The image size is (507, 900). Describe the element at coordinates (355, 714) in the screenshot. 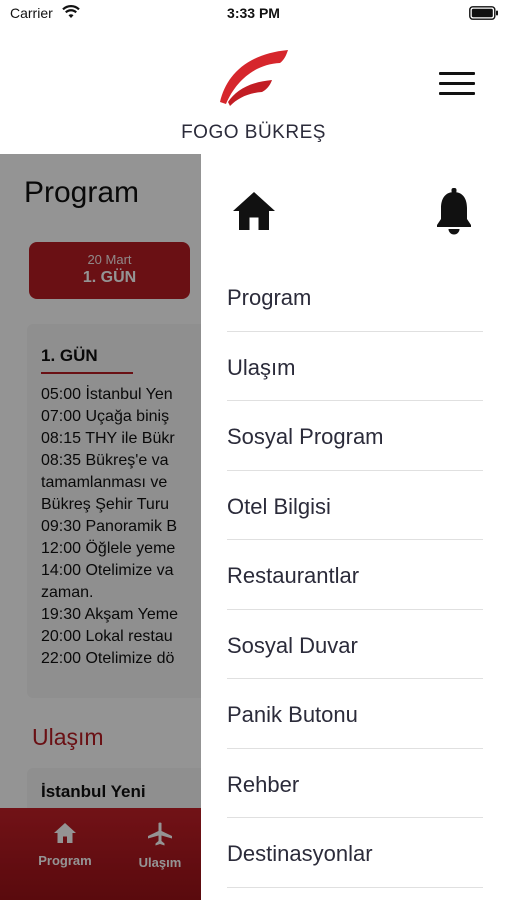

I see `menu-item-panik-butonu: Panik Butonu` at that location.